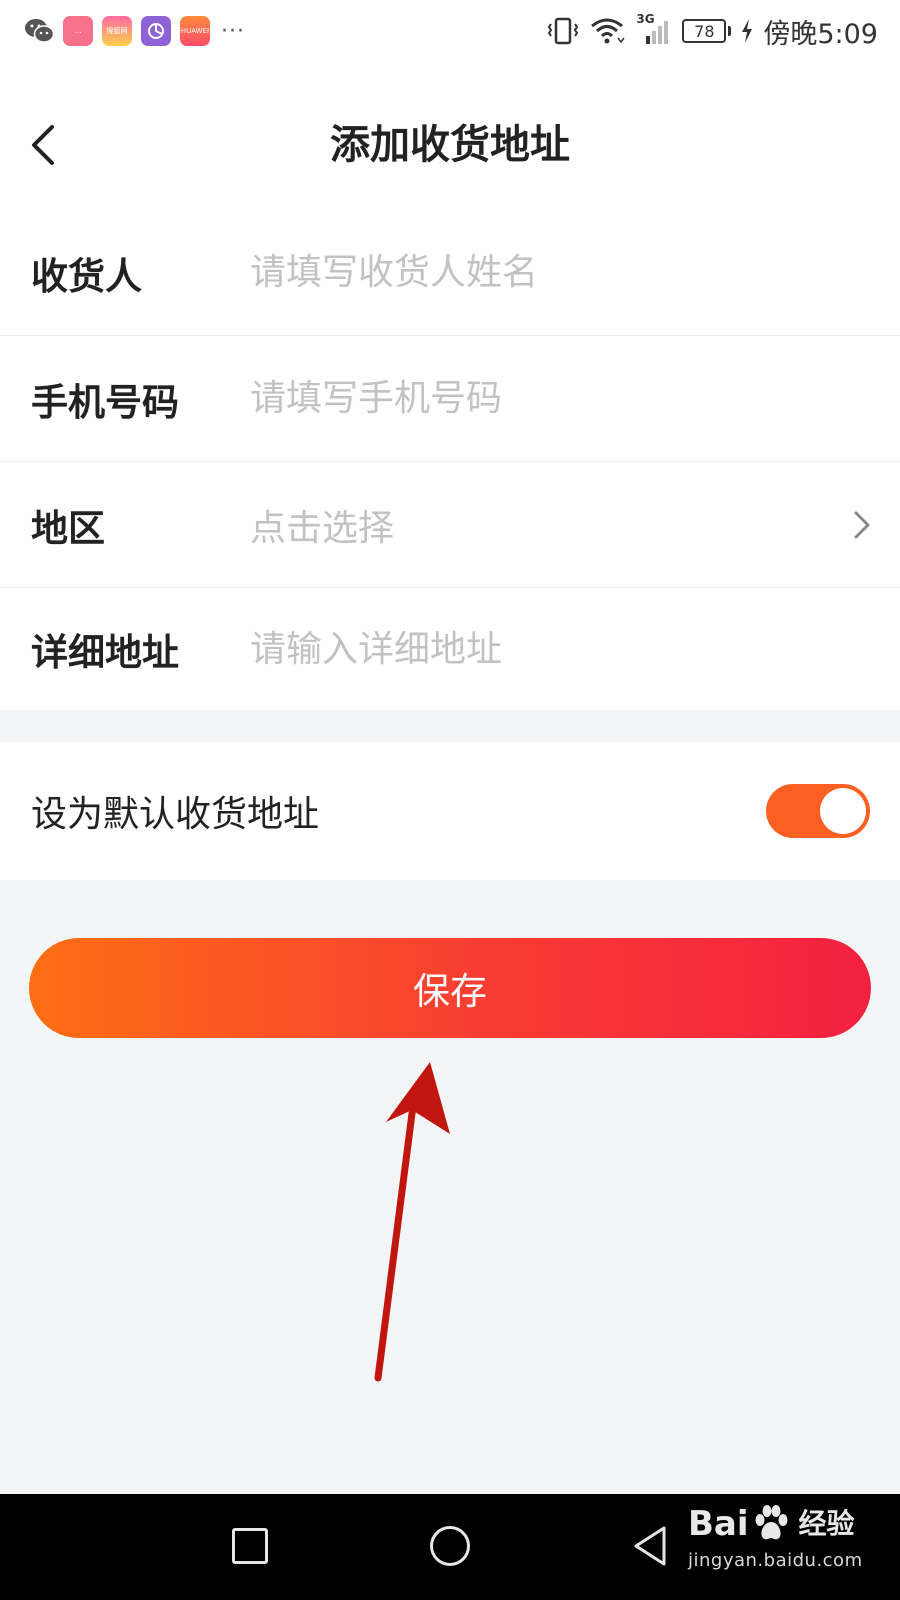 The height and width of the screenshot is (1600, 900). I want to click on recipient-label: 收货人, so click(86, 276).